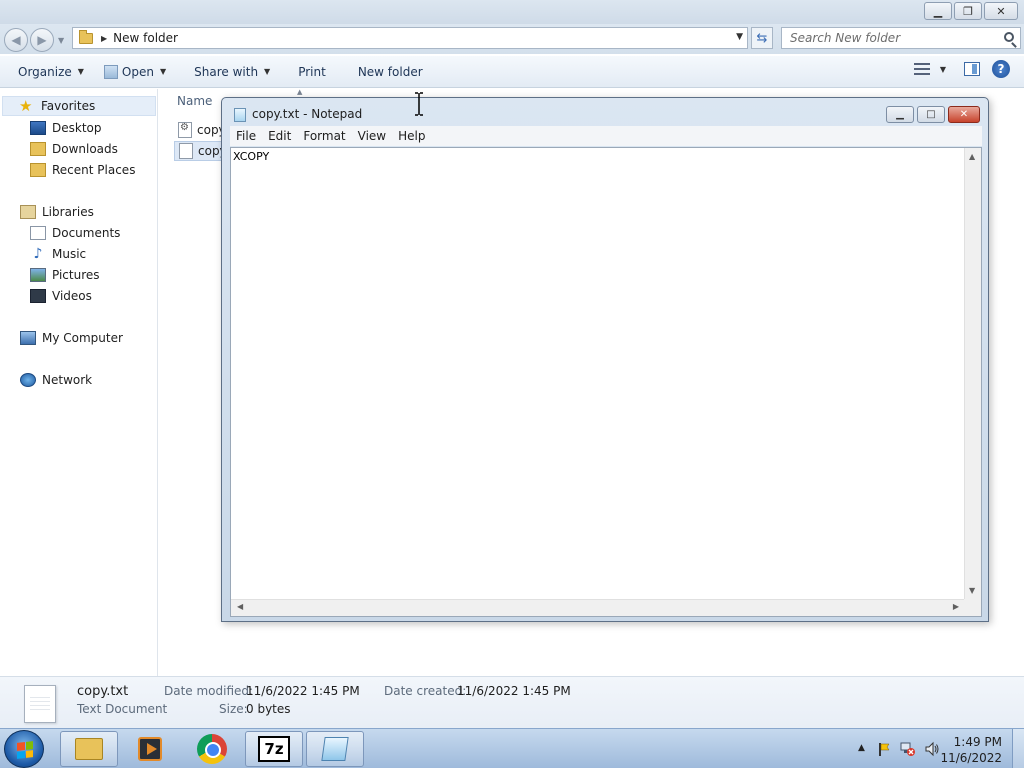 The height and width of the screenshot is (768, 1024). What do you see at coordinates (145, 38) in the screenshot?
I see `breadcrumb-new-folder: New folder` at bounding box center [145, 38].